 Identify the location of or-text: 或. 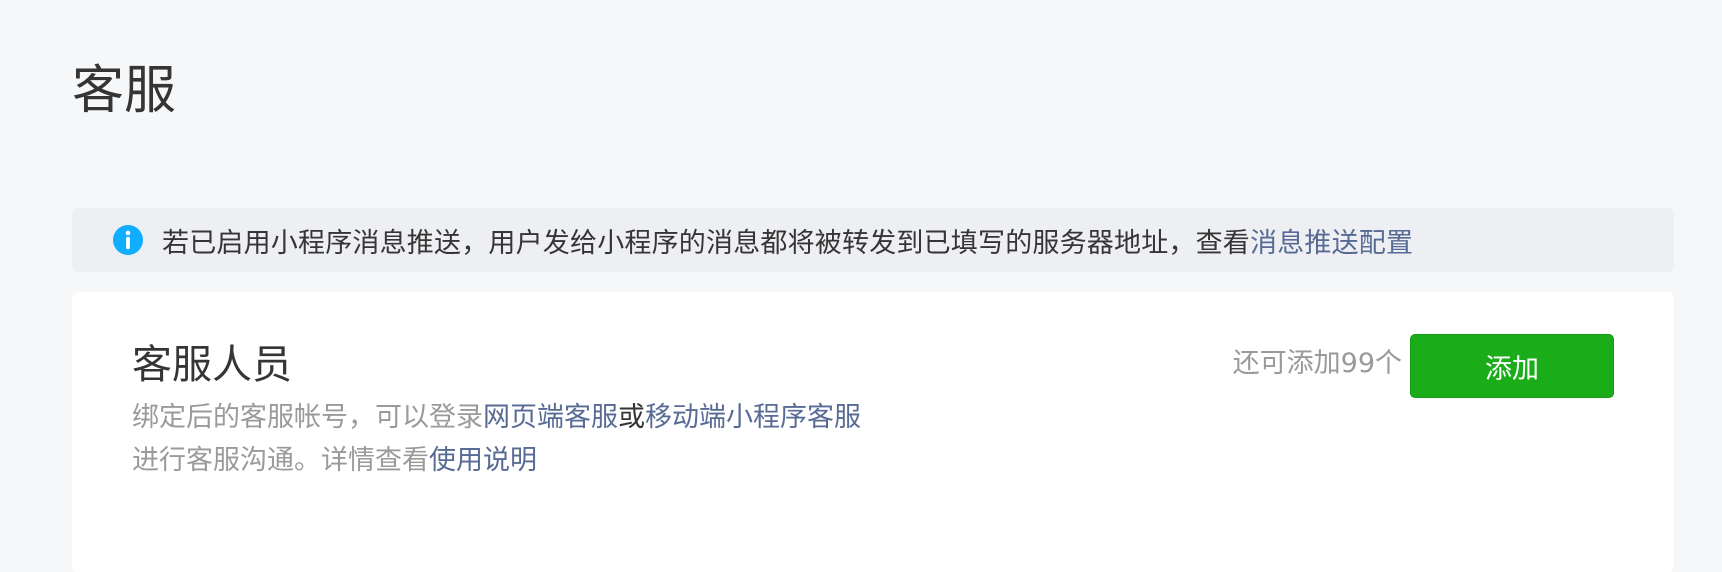
(631, 417).